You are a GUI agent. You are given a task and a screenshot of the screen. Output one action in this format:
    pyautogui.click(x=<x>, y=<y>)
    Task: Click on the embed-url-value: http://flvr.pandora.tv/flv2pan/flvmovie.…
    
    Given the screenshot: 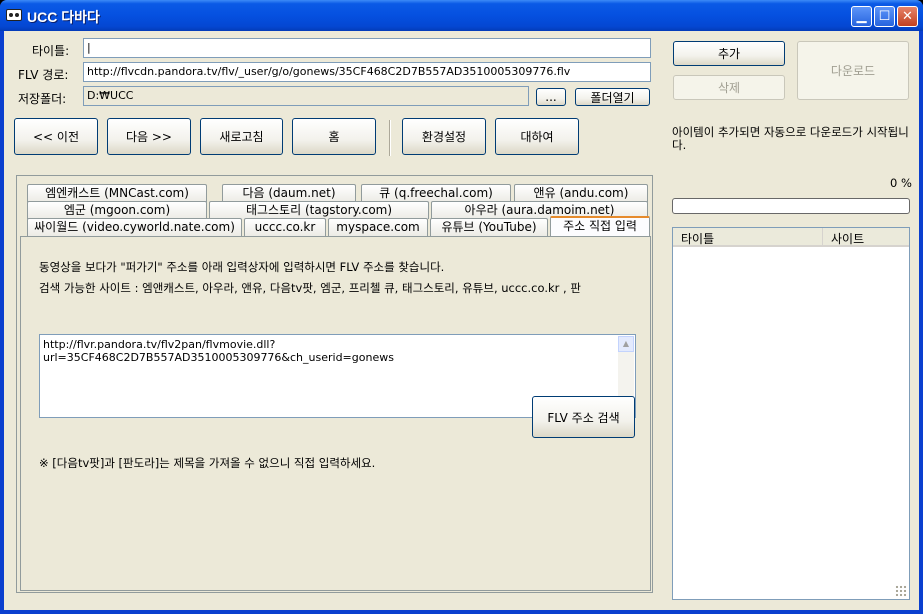 What is the action you would take?
    pyautogui.click(x=218, y=351)
    